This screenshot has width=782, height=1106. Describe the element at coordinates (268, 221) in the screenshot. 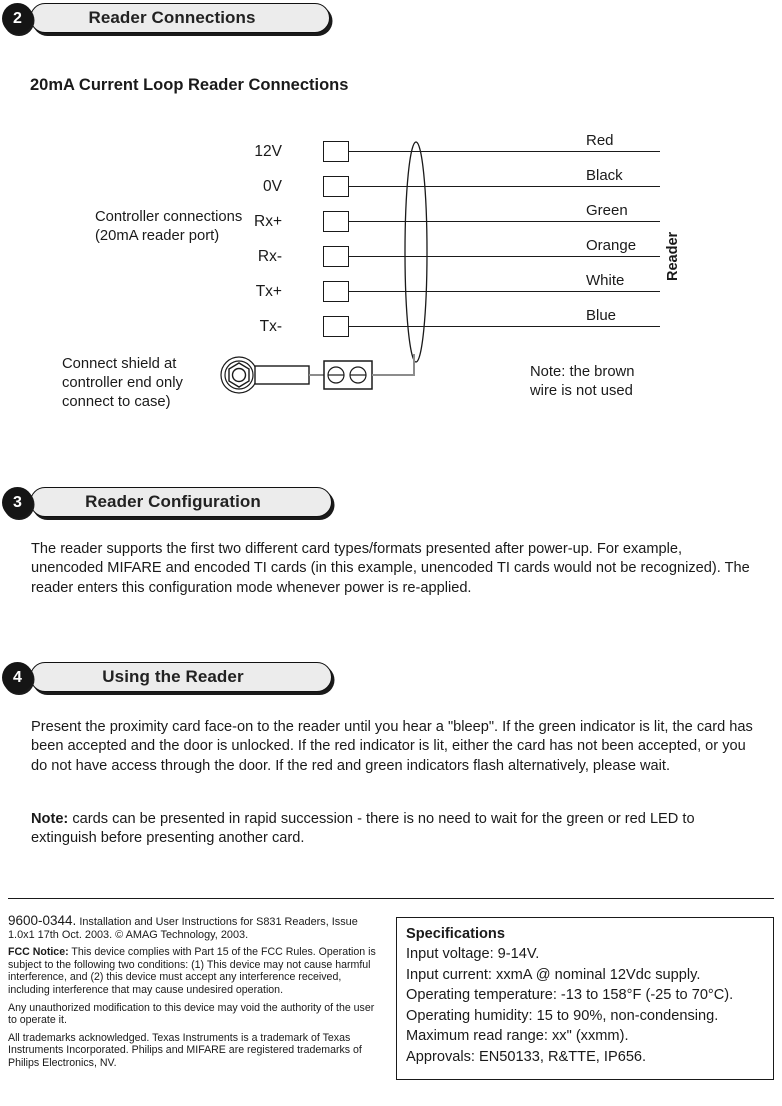

I see `terminal-label-rx-plus: Rx+` at that location.